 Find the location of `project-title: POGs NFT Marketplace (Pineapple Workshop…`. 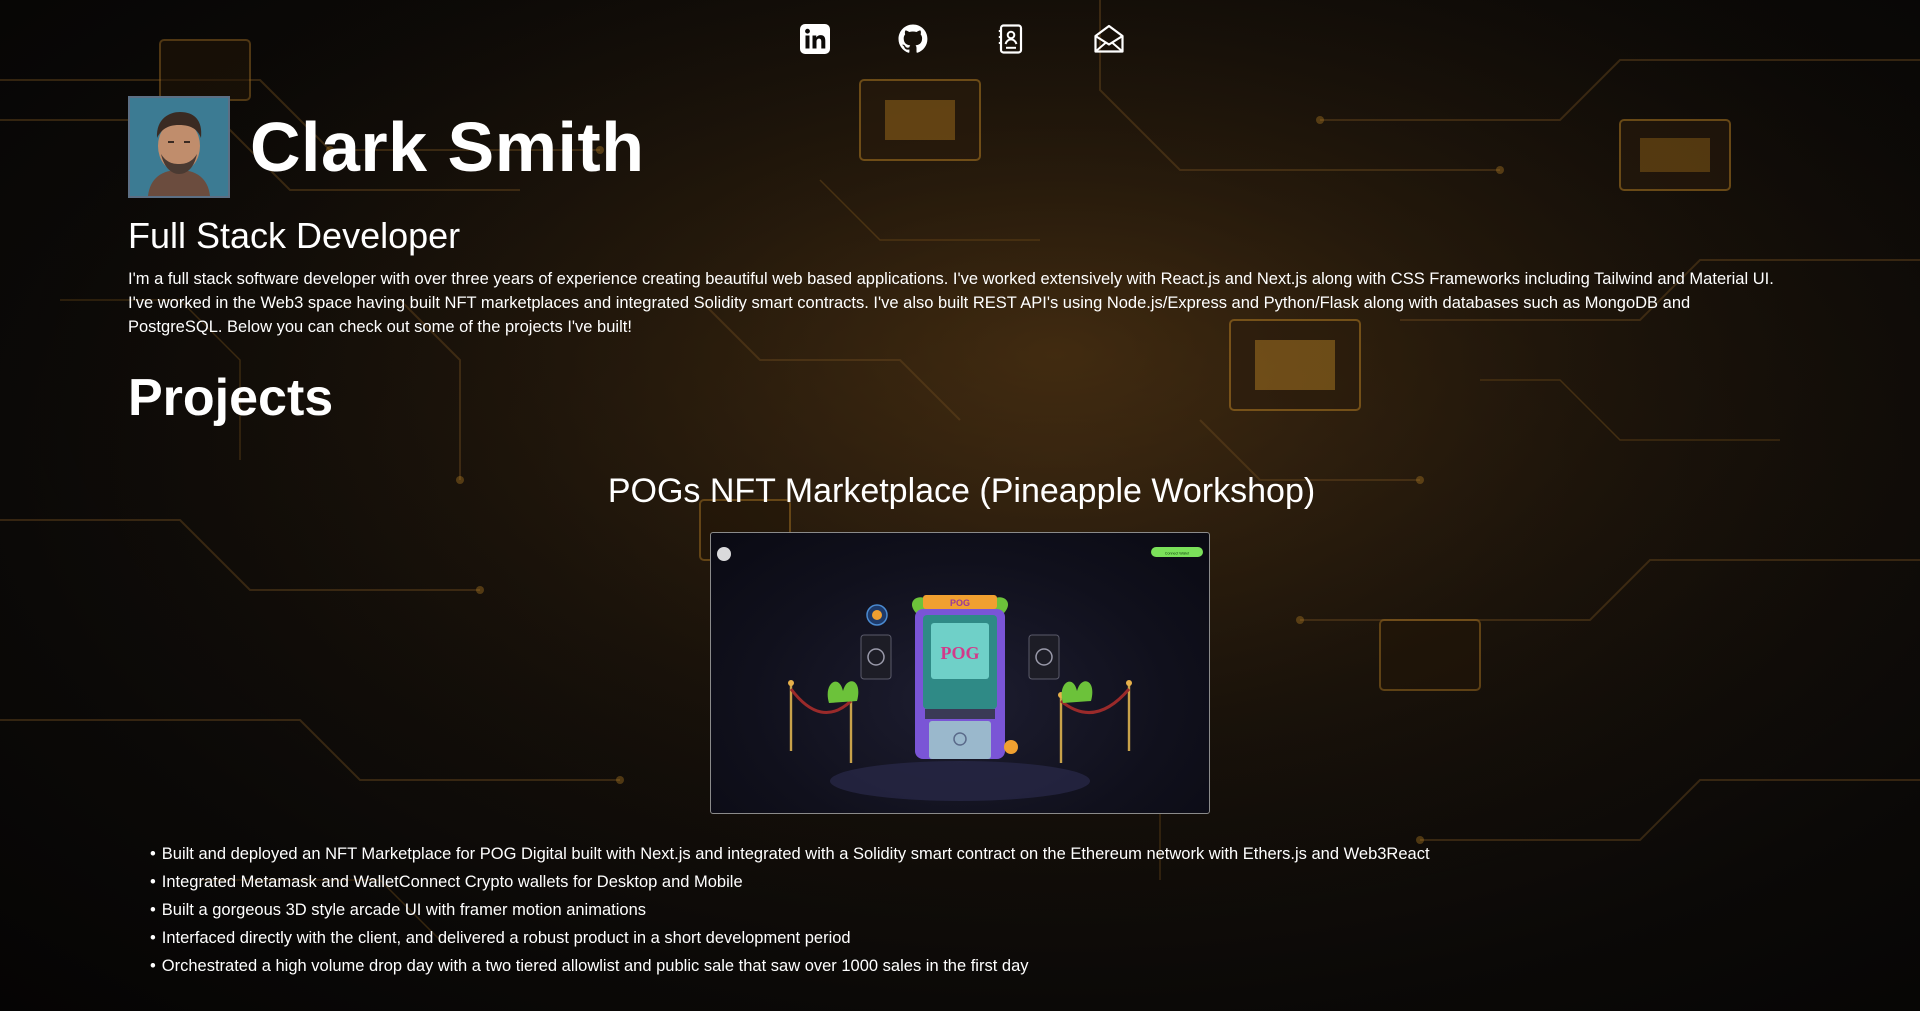

project-title: POGs NFT Marketplace (Pineapple Workshop… is located at coordinates (961, 491).